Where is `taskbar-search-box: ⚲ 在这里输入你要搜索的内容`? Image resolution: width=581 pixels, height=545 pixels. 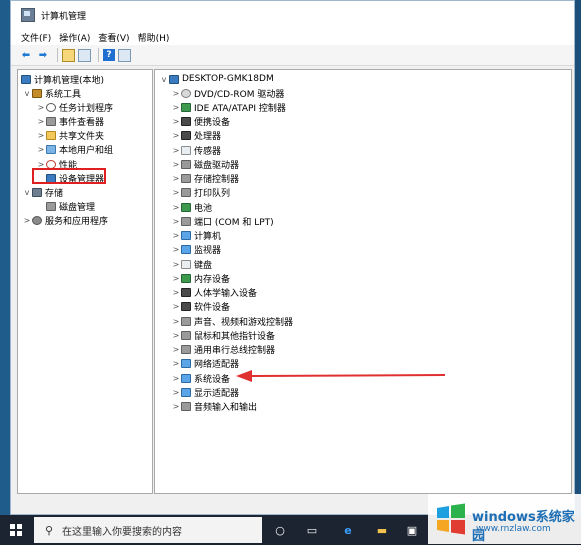
taskbar-search-box: ⚲ 在这里输入你要搜索的内容 is located at coordinates (148, 530).